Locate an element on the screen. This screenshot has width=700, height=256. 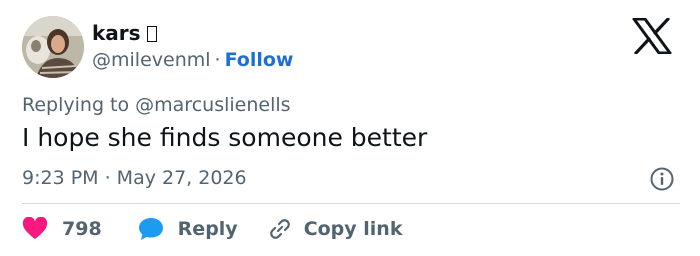
speech-bubble-icon is located at coordinates (150, 229).